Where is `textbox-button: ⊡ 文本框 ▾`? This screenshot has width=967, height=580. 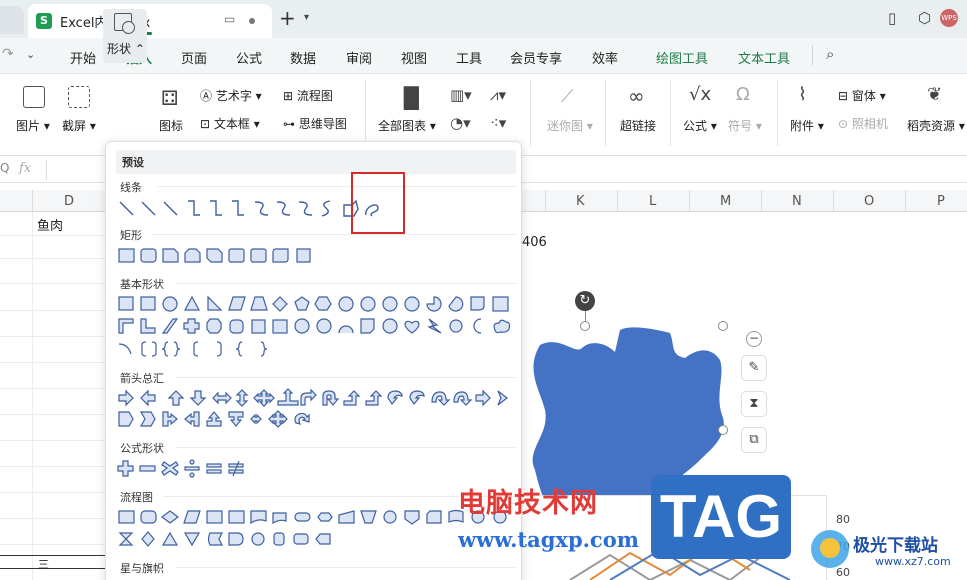
textbox-button: ⊡ 文本框 ▾ is located at coordinates (230, 123).